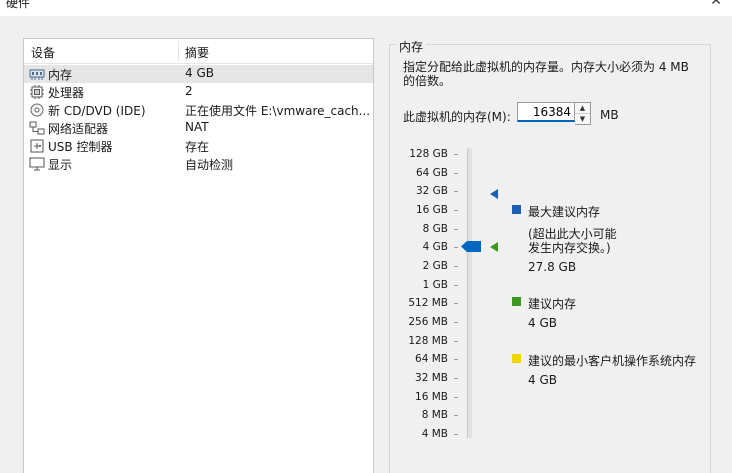 This screenshot has height=473, width=732. I want to click on device-summary: 存在, so click(197, 147).